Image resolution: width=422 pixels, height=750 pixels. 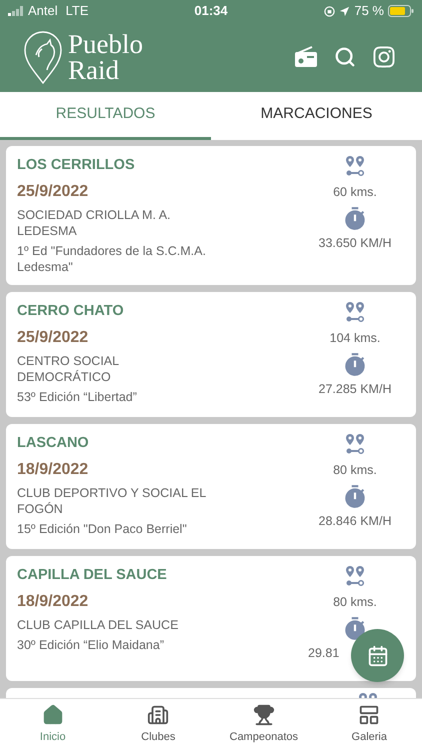 I want to click on radio-icon, so click(x=306, y=57).